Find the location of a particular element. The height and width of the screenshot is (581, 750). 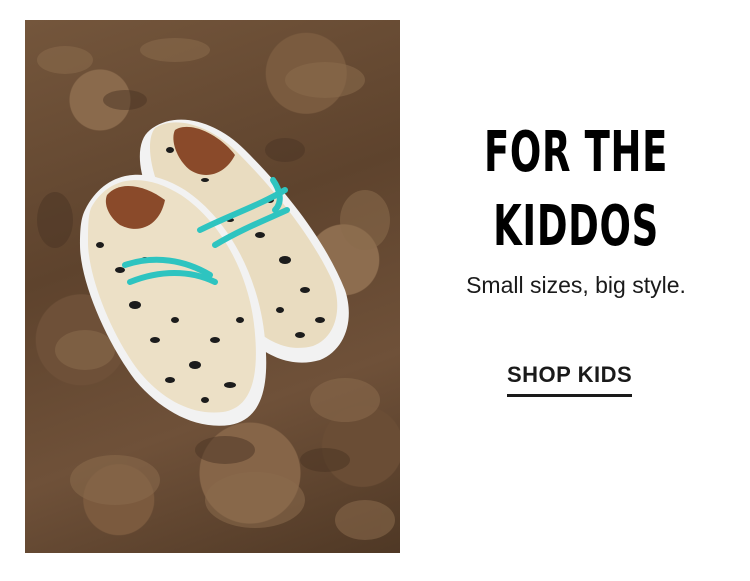

promo-heading: FOR THE KIDDOS is located at coordinates (576, 190).